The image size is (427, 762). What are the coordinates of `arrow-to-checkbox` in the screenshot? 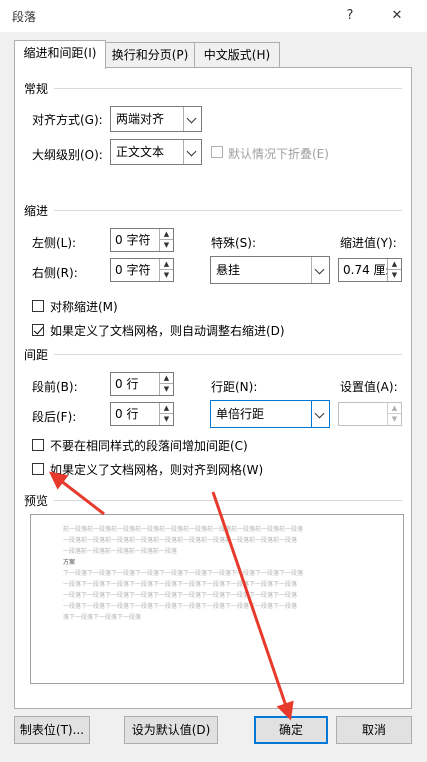 It's located at (76, 493).